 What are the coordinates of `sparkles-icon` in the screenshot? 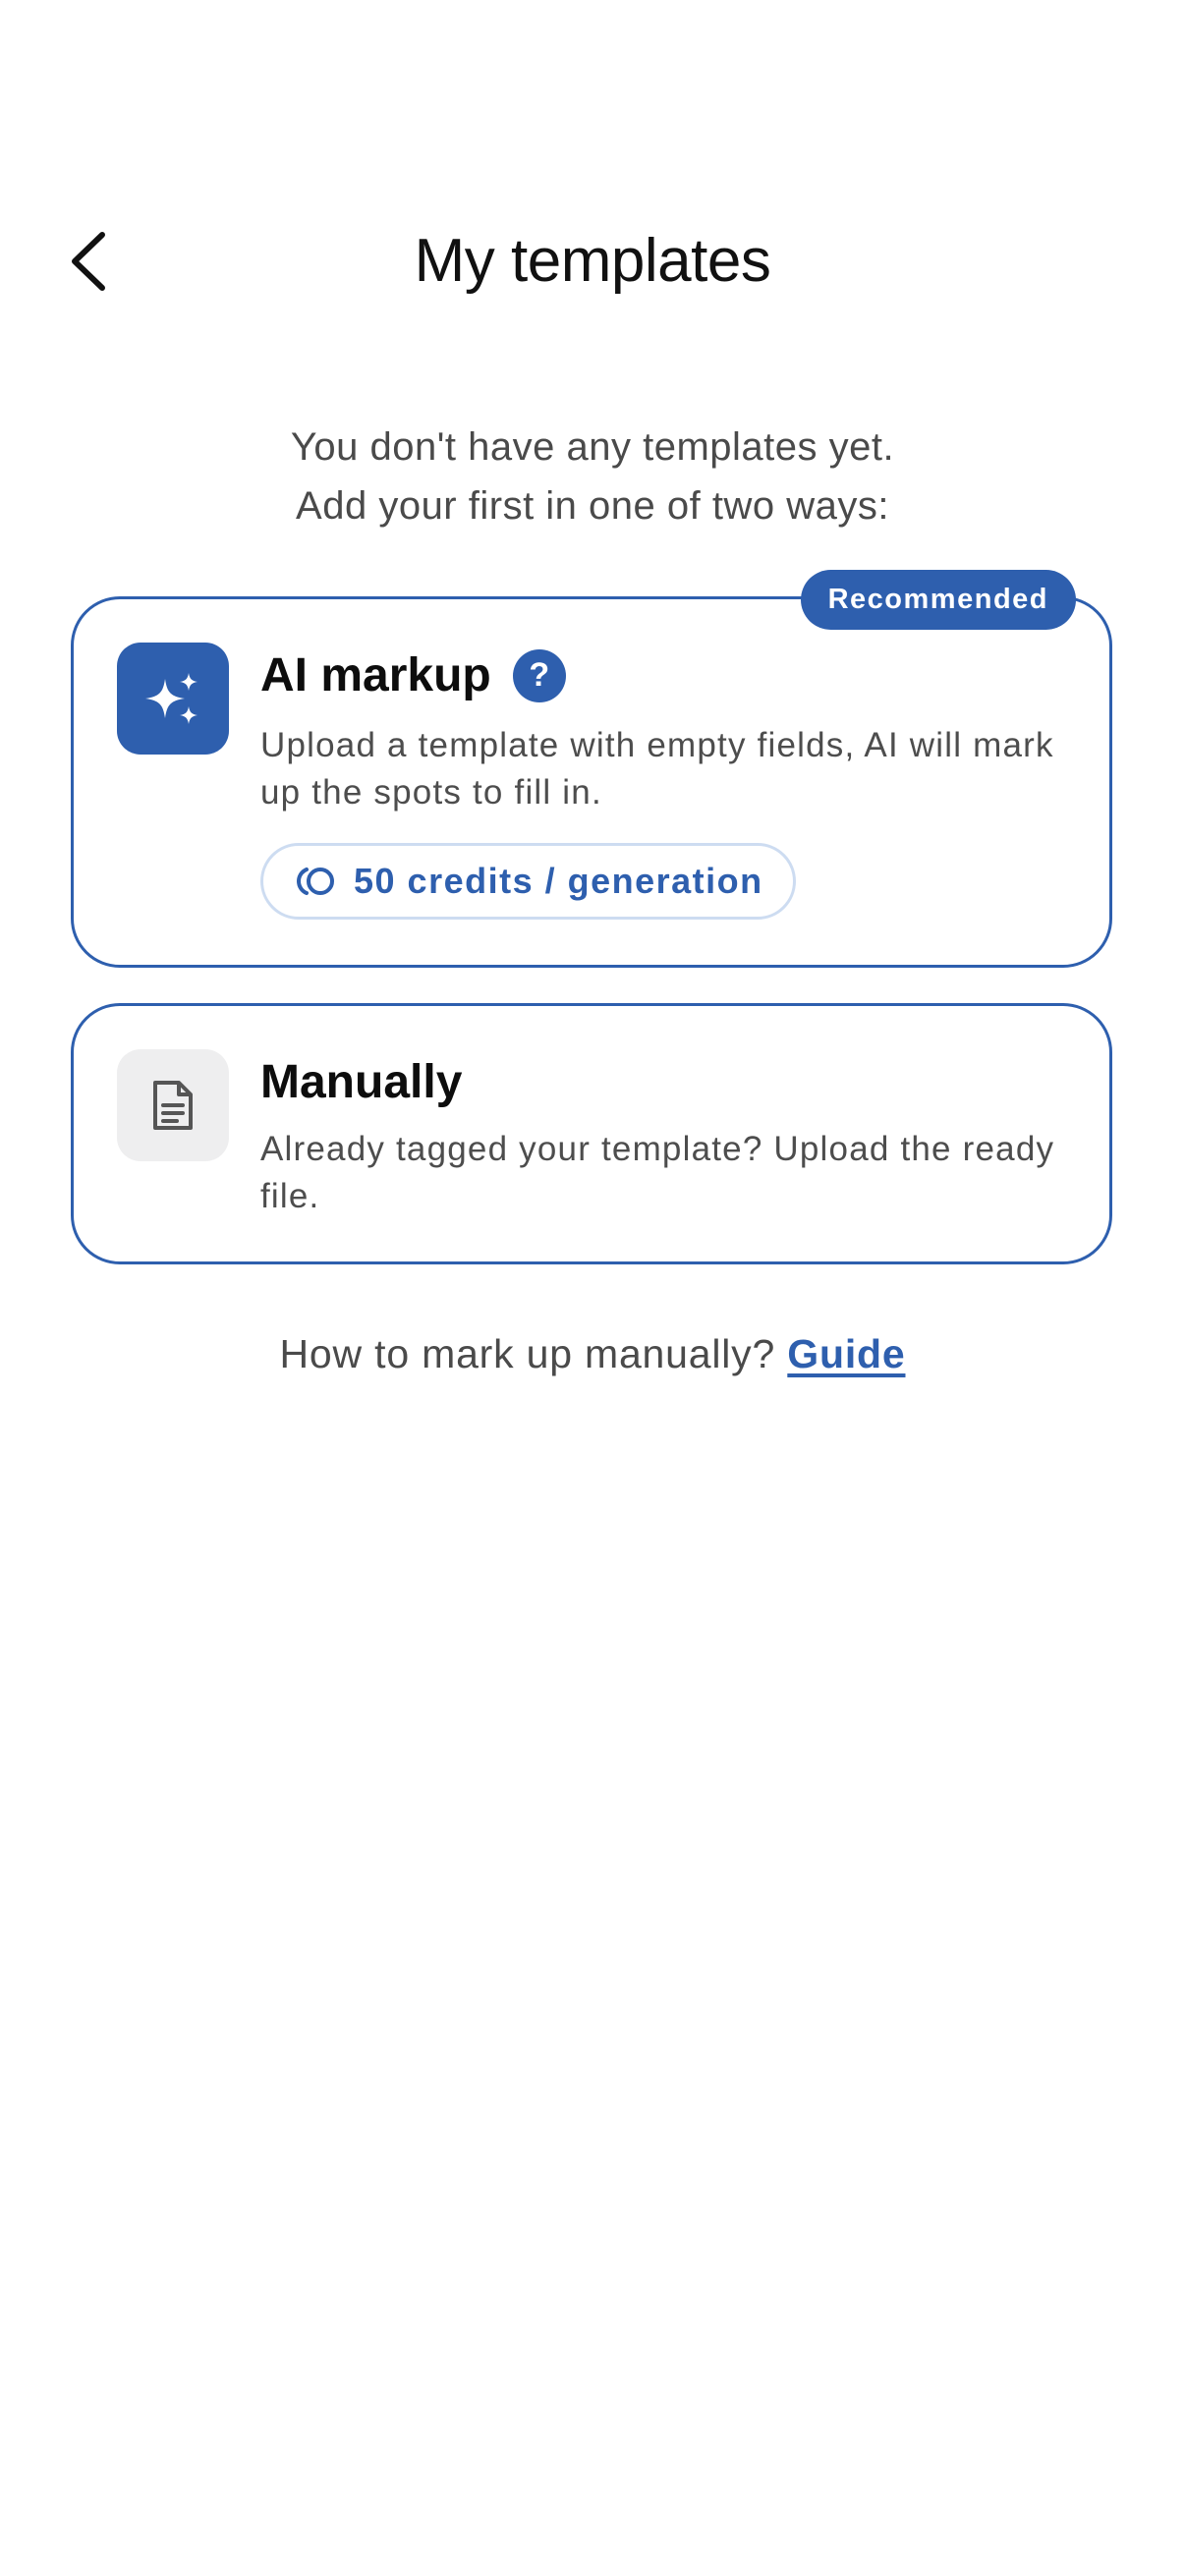 It's located at (173, 699).